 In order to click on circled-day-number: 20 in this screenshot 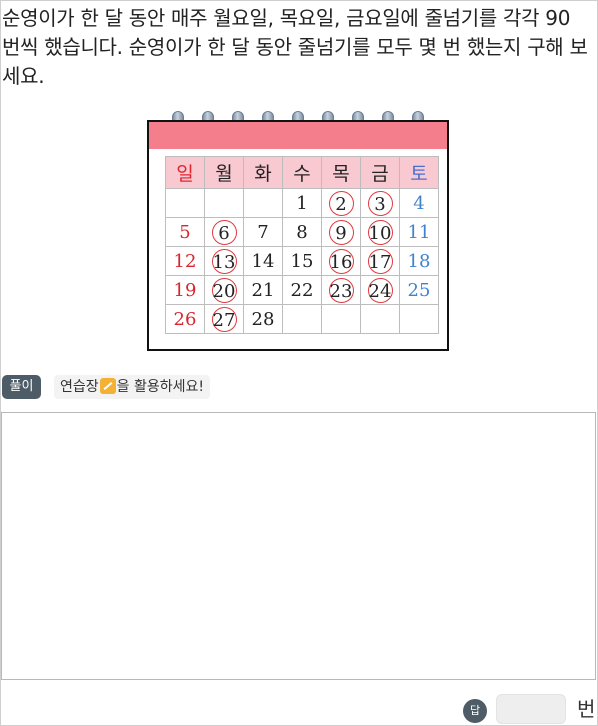, I will do `click(224, 290)`.